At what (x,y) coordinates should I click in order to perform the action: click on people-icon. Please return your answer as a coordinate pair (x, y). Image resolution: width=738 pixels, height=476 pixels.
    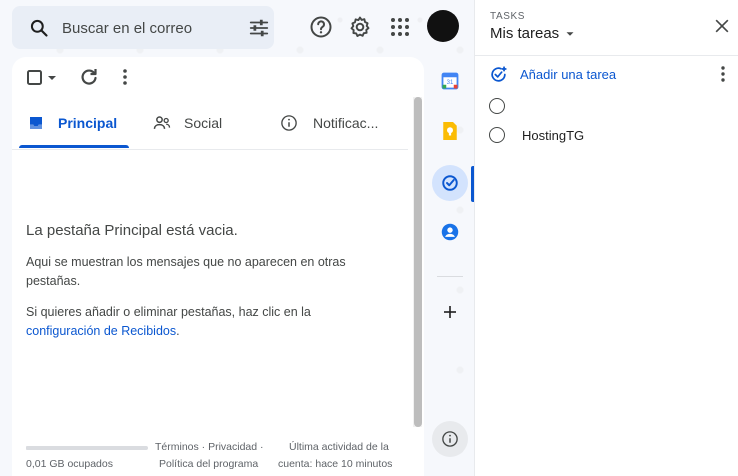
    Looking at the image, I should click on (162, 122).